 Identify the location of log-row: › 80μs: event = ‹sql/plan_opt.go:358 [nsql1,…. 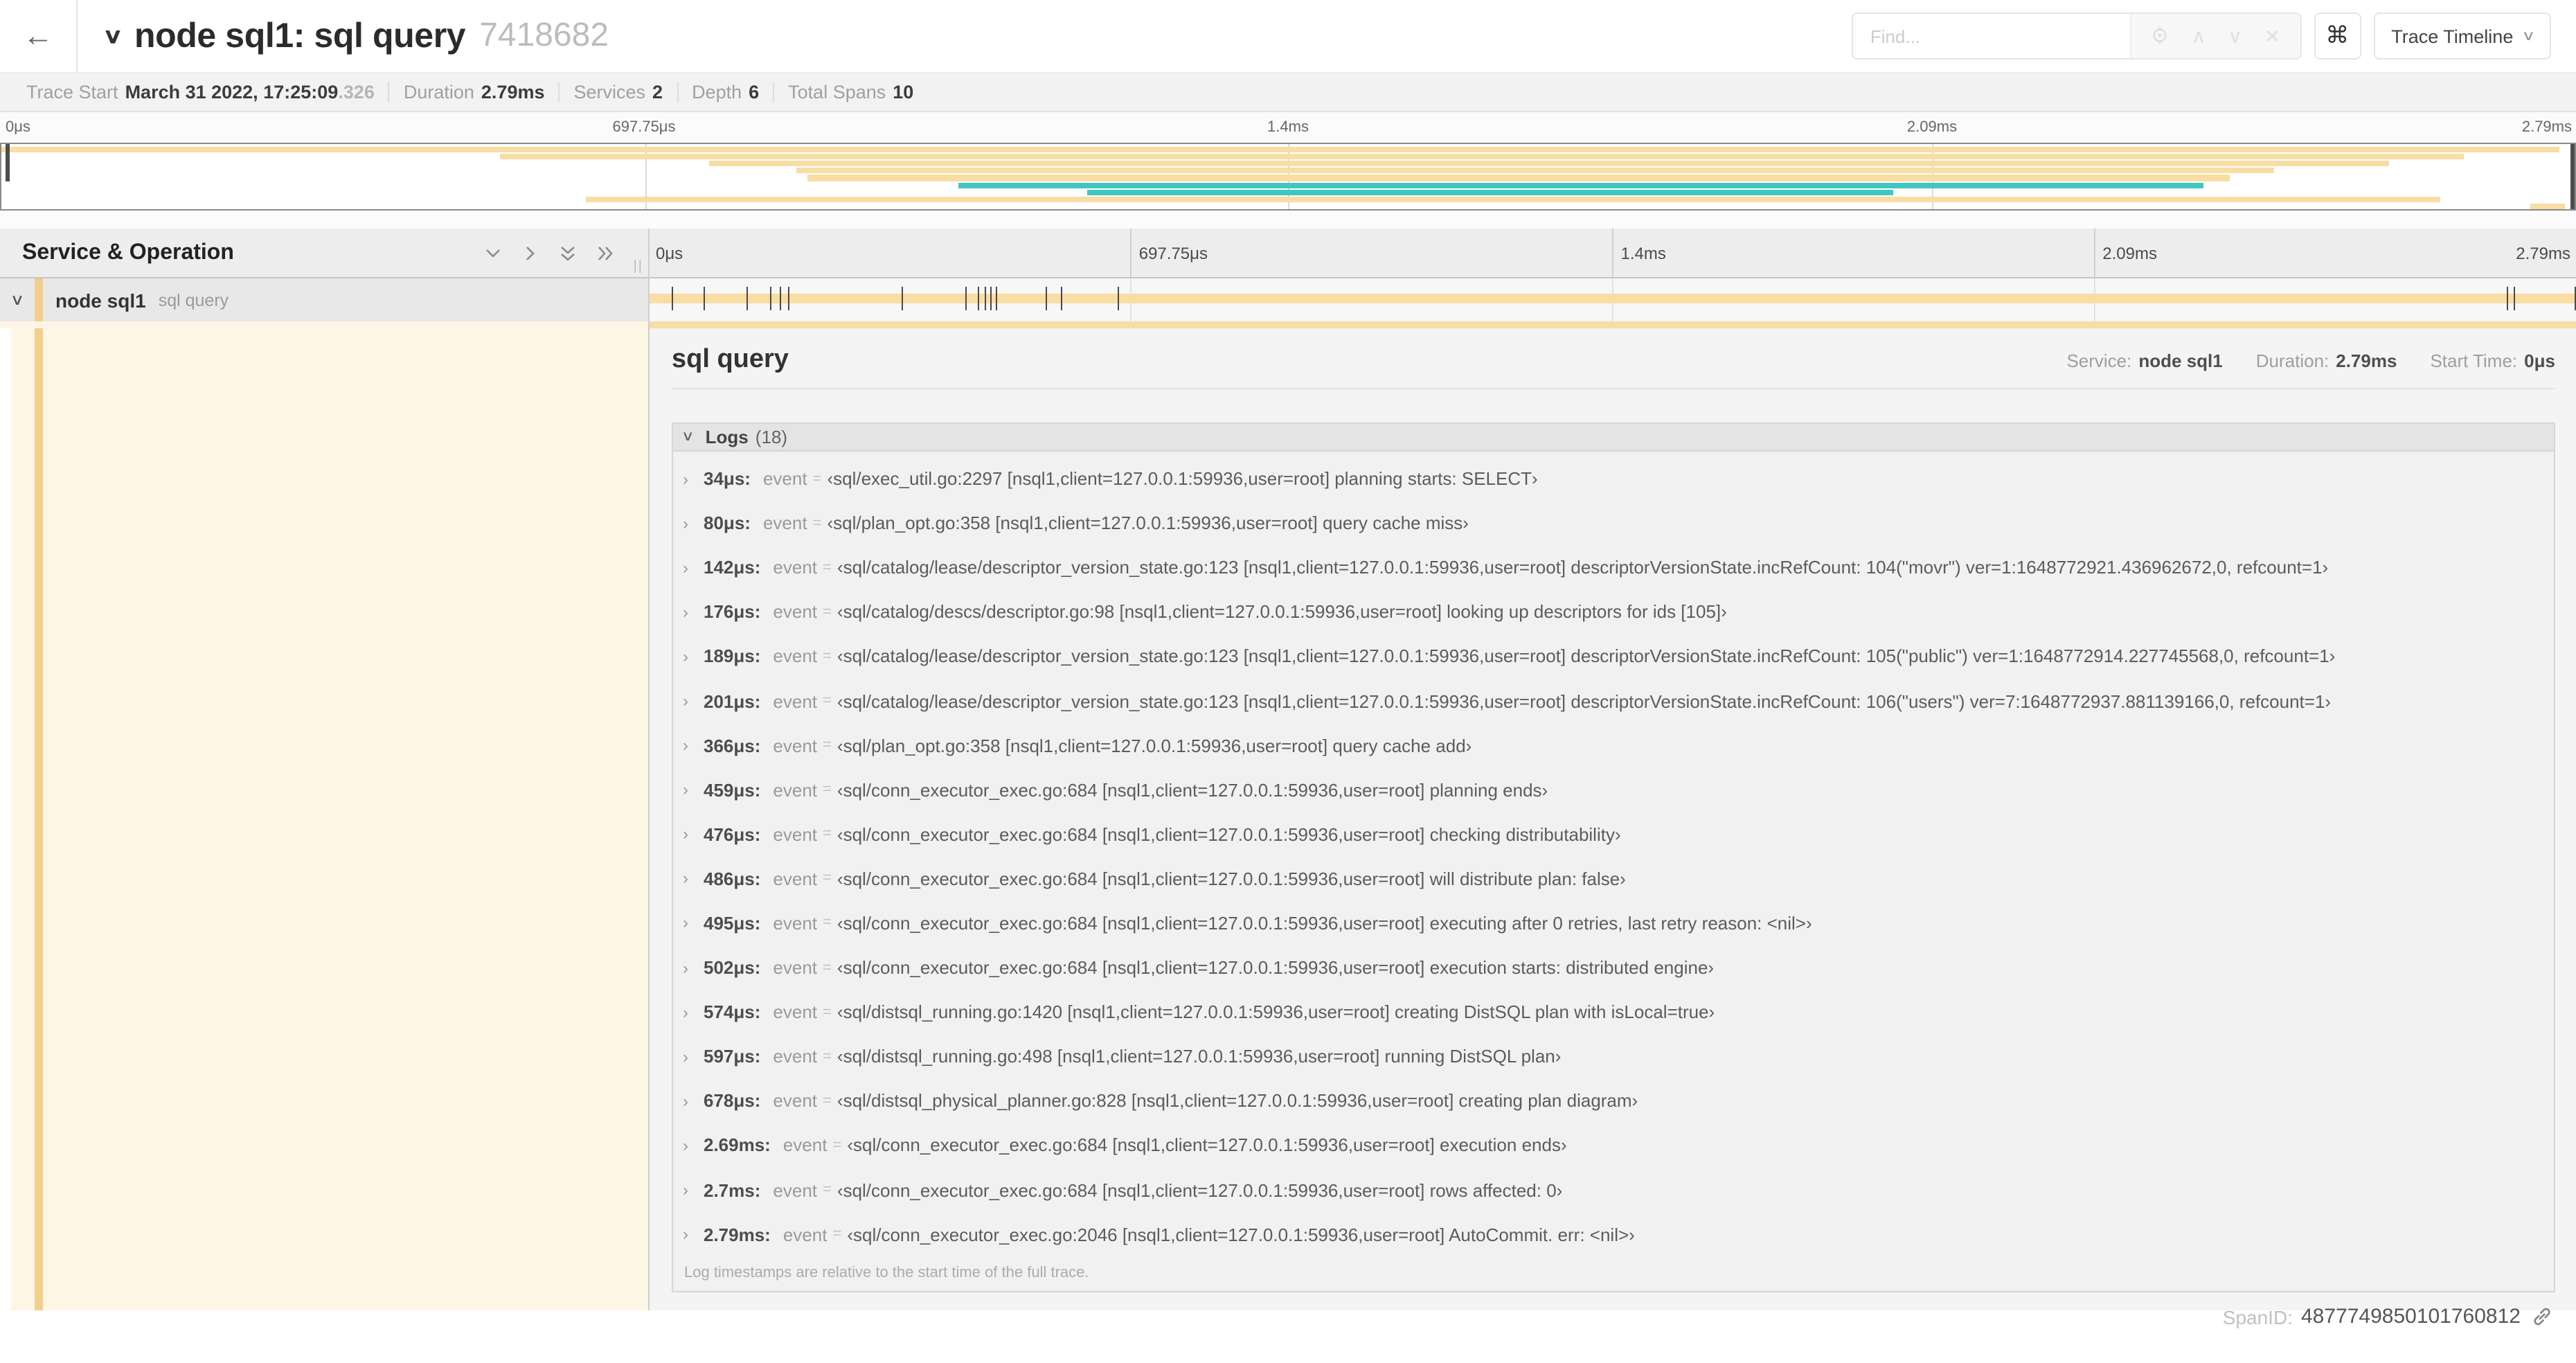
(1613, 523).